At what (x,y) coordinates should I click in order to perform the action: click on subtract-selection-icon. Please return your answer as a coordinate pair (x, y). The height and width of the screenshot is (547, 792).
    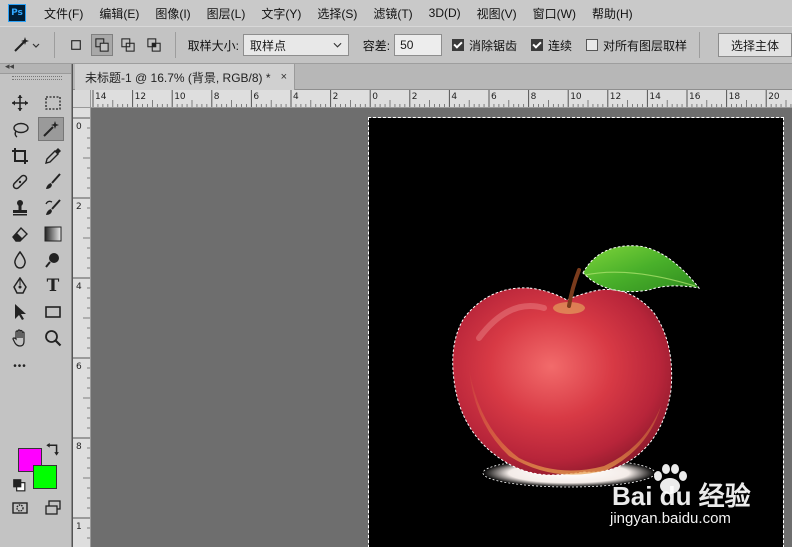
    Looking at the image, I should click on (128, 45).